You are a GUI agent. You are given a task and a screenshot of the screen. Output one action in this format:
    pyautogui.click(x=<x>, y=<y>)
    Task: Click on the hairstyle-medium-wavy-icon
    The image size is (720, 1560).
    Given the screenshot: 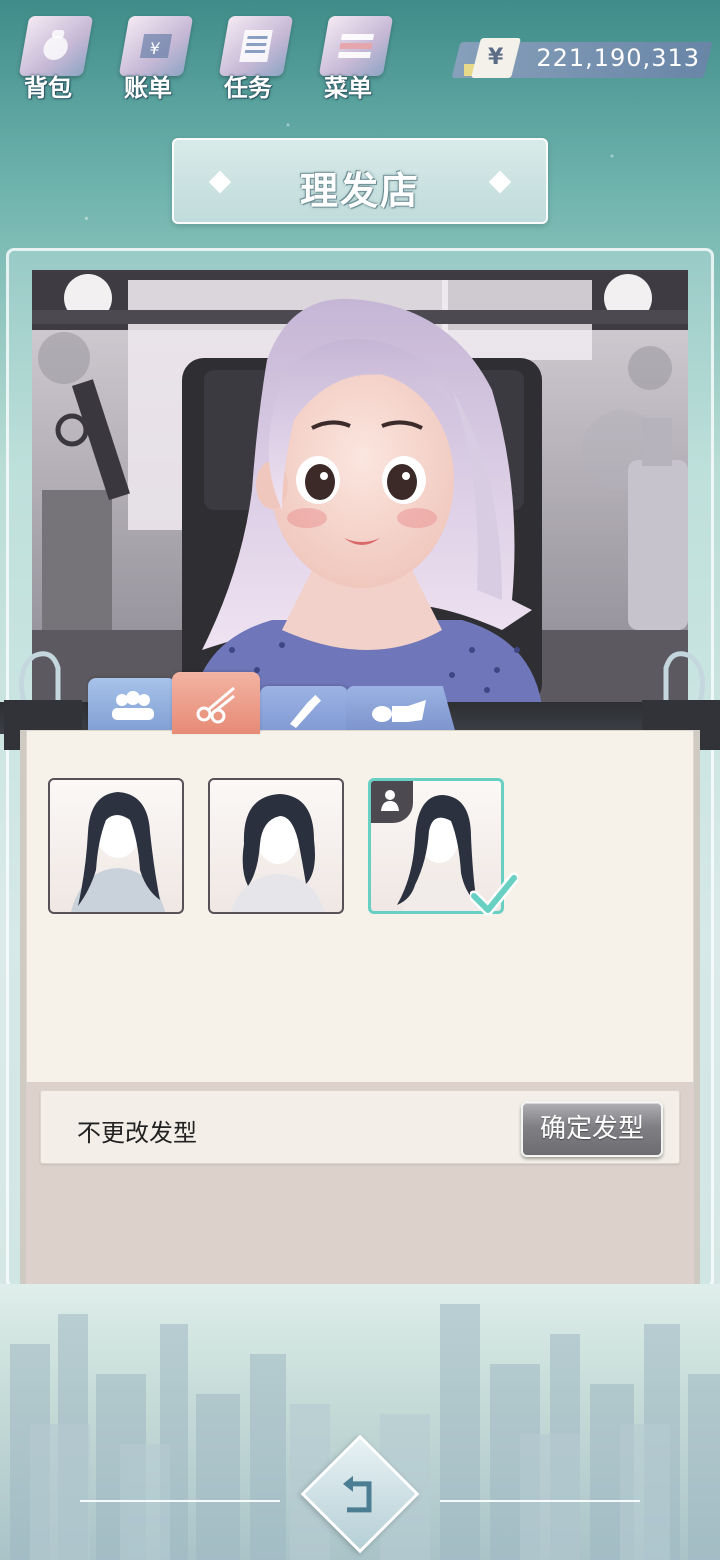 What is the action you would take?
    pyautogui.click(x=278, y=853)
    